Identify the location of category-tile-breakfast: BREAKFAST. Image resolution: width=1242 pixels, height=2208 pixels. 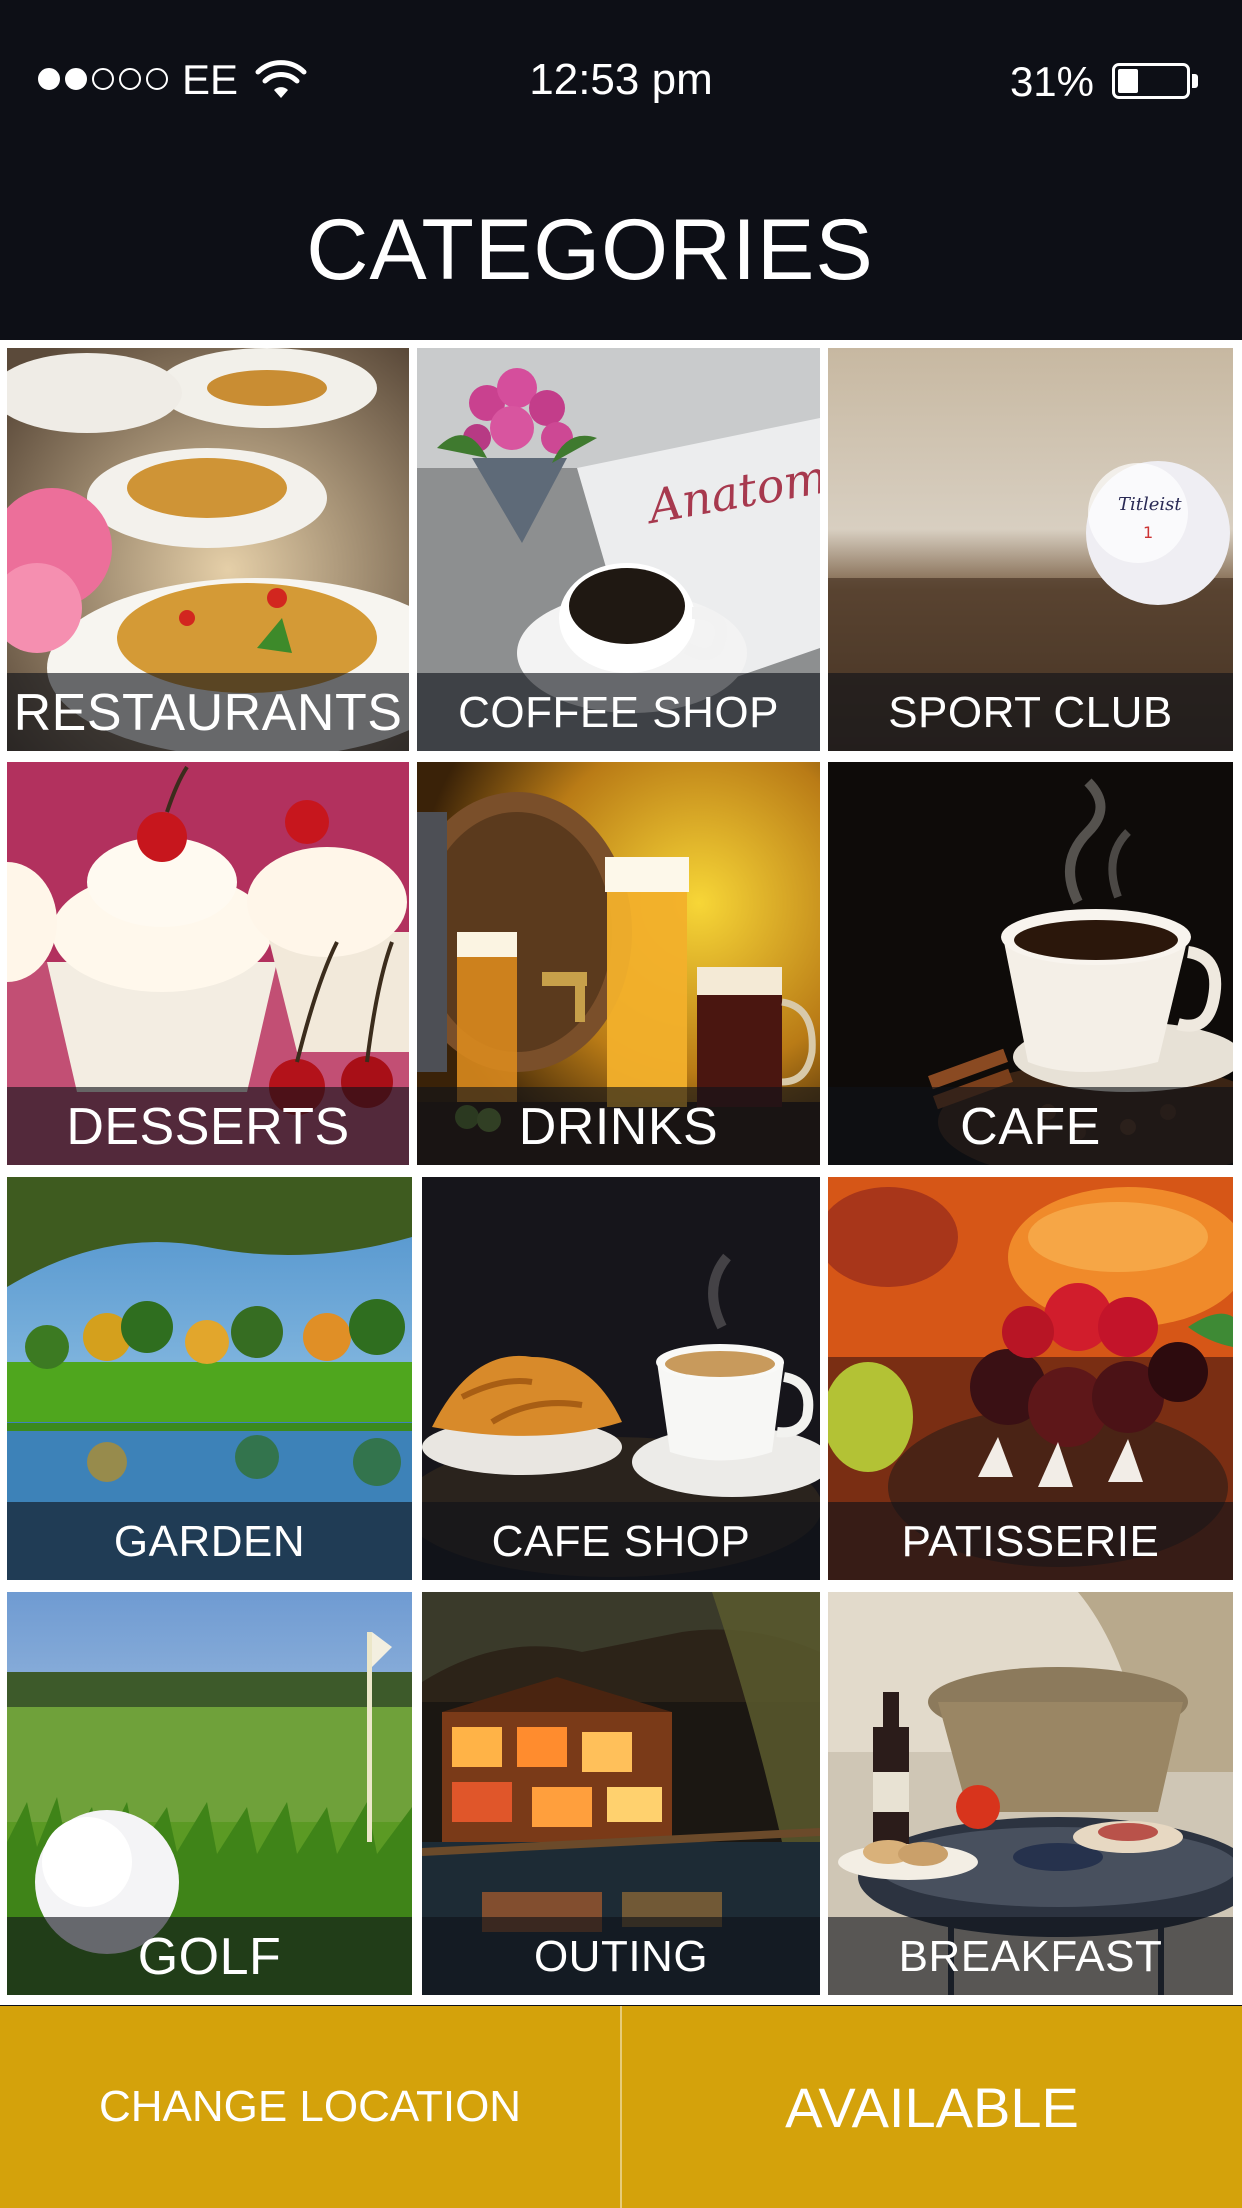
(1030, 1793).